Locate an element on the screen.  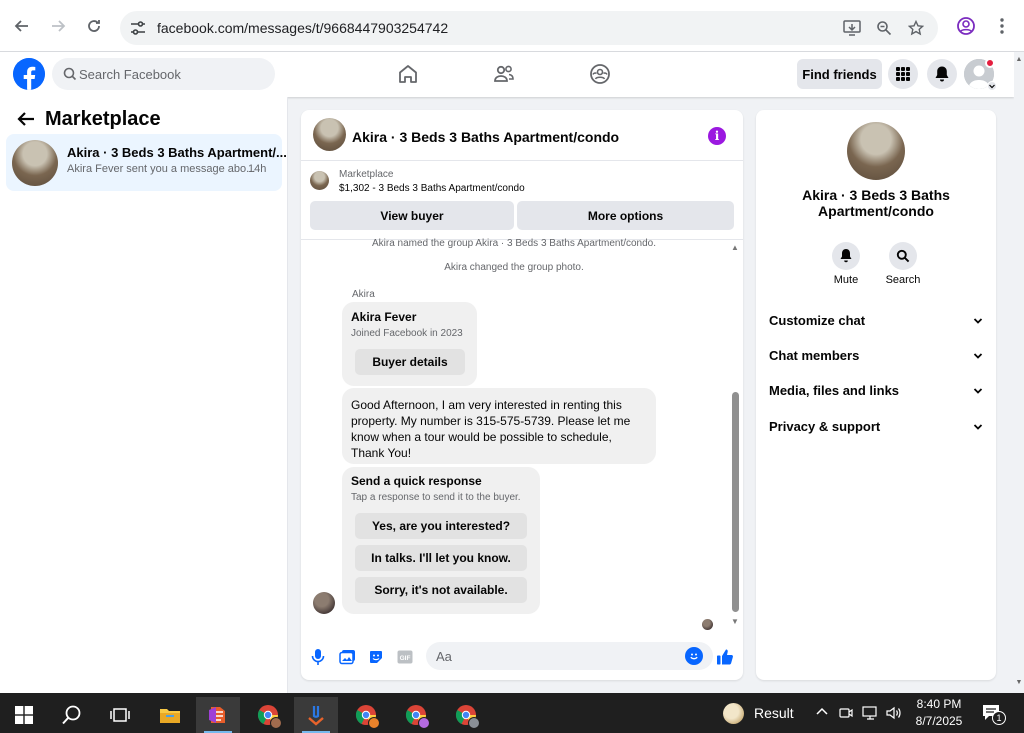
chat-avatar is located at coordinates (329, 134).